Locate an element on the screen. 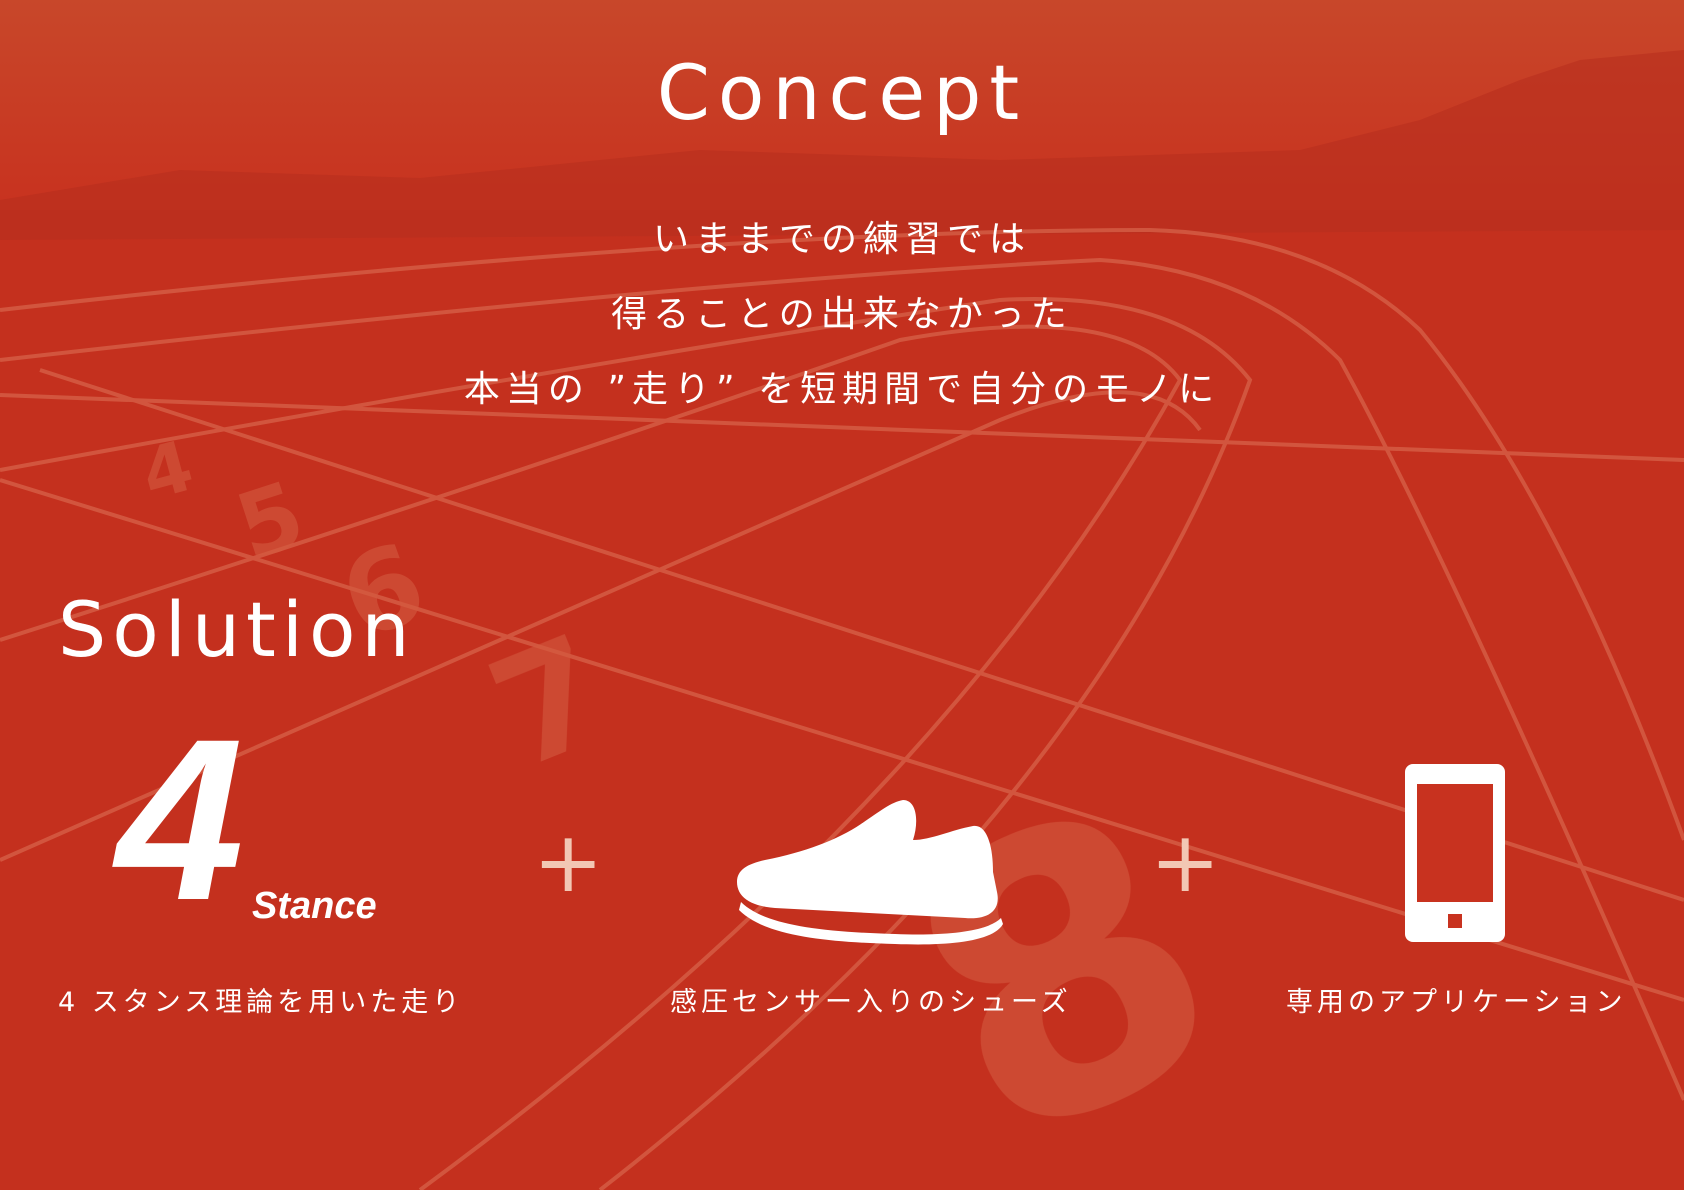 The height and width of the screenshot is (1190, 1684). four-stance-digit: 4 is located at coordinates (180, 819).